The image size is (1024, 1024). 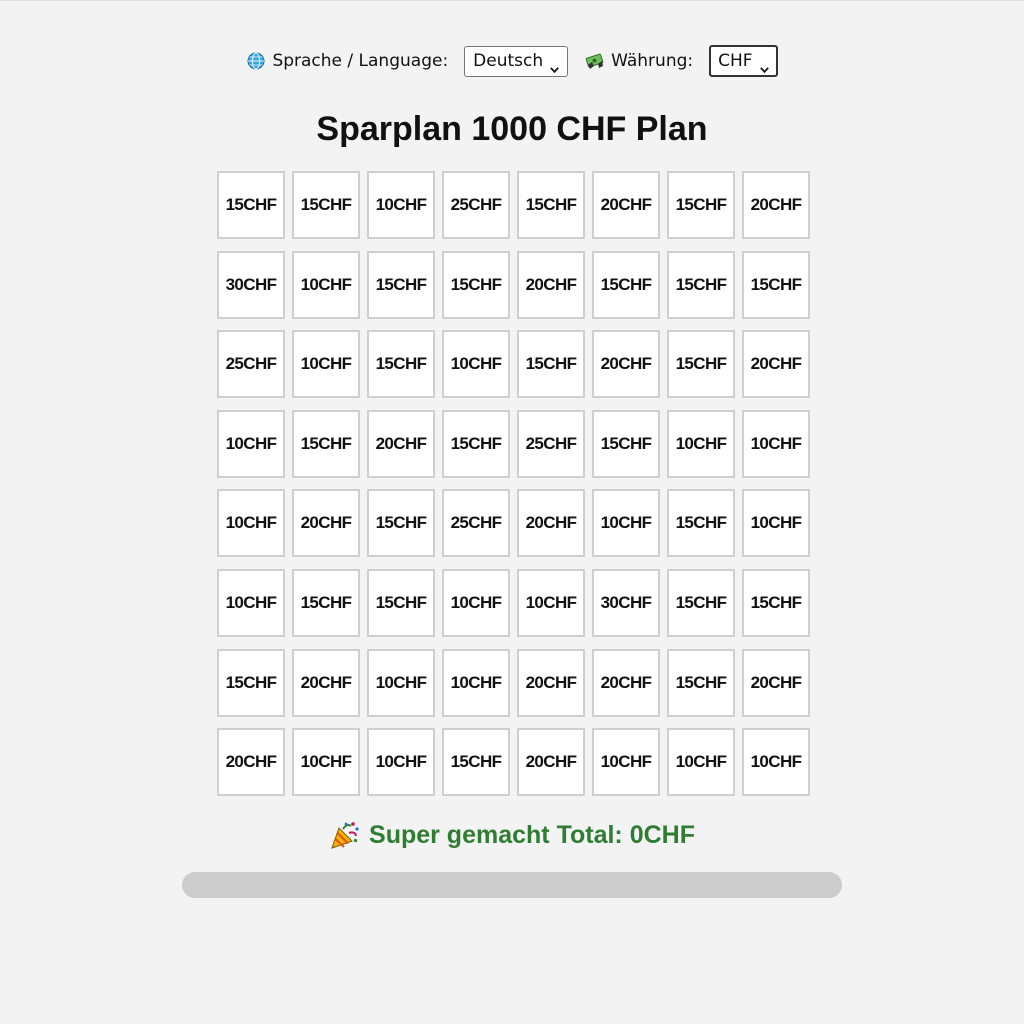 I want to click on language-select: Deutsch, so click(x=516, y=61).